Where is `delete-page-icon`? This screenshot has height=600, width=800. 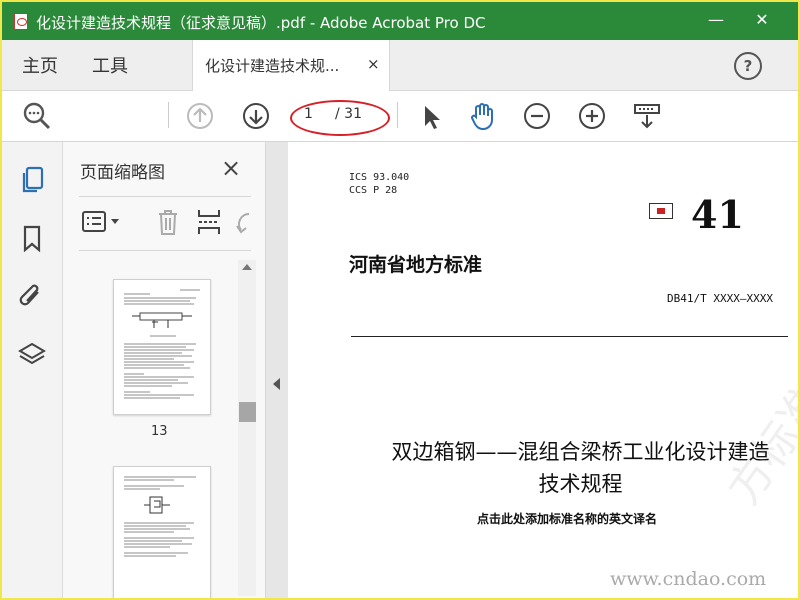 delete-page-icon is located at coordinates (168, 222).